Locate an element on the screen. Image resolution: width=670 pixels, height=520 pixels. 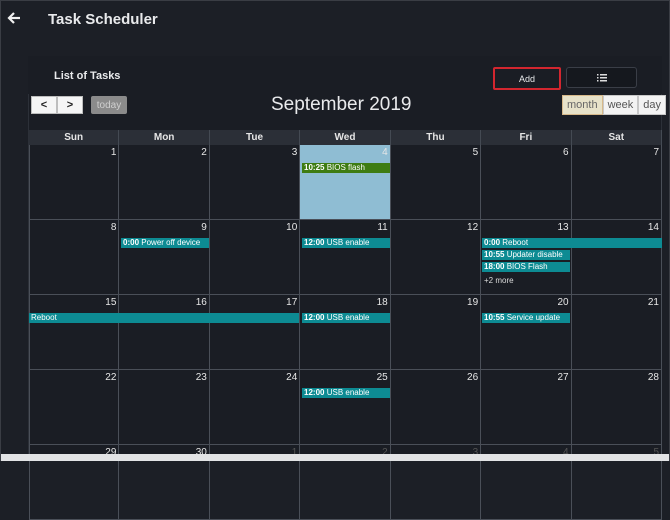
day-cell: 21 is located at coordinates (616, 332).